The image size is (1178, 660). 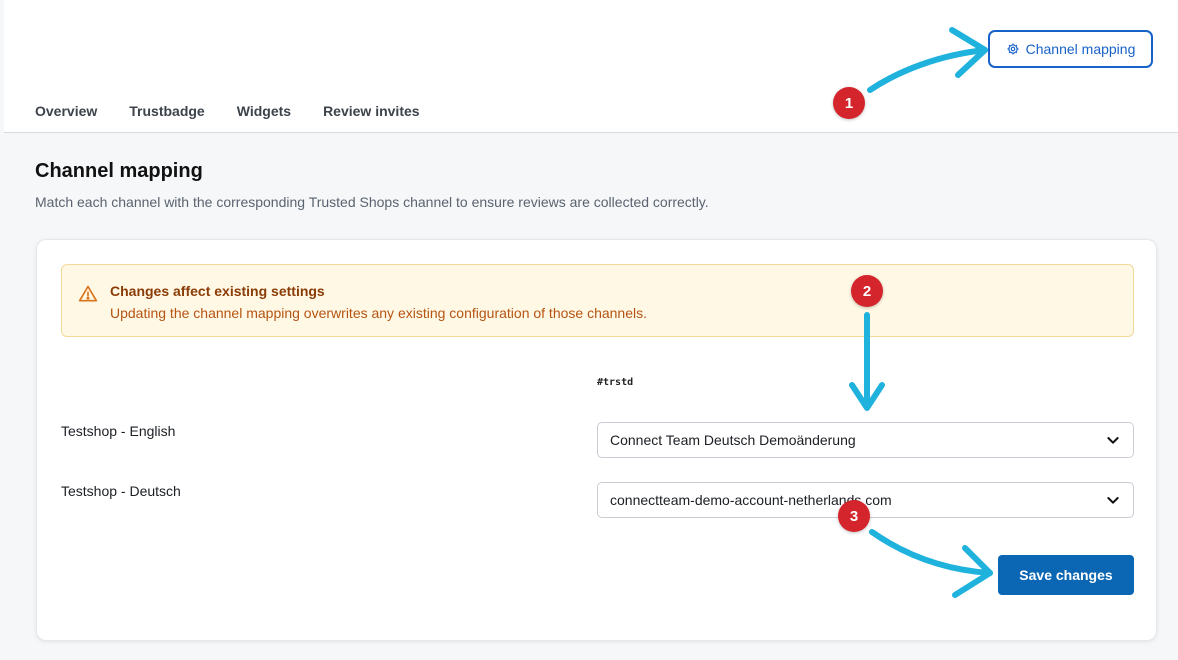 What do you see at coordinates (854, 516) in the screenshot?
I see `step-marker-3: 3` at bounding box center [854, 516].